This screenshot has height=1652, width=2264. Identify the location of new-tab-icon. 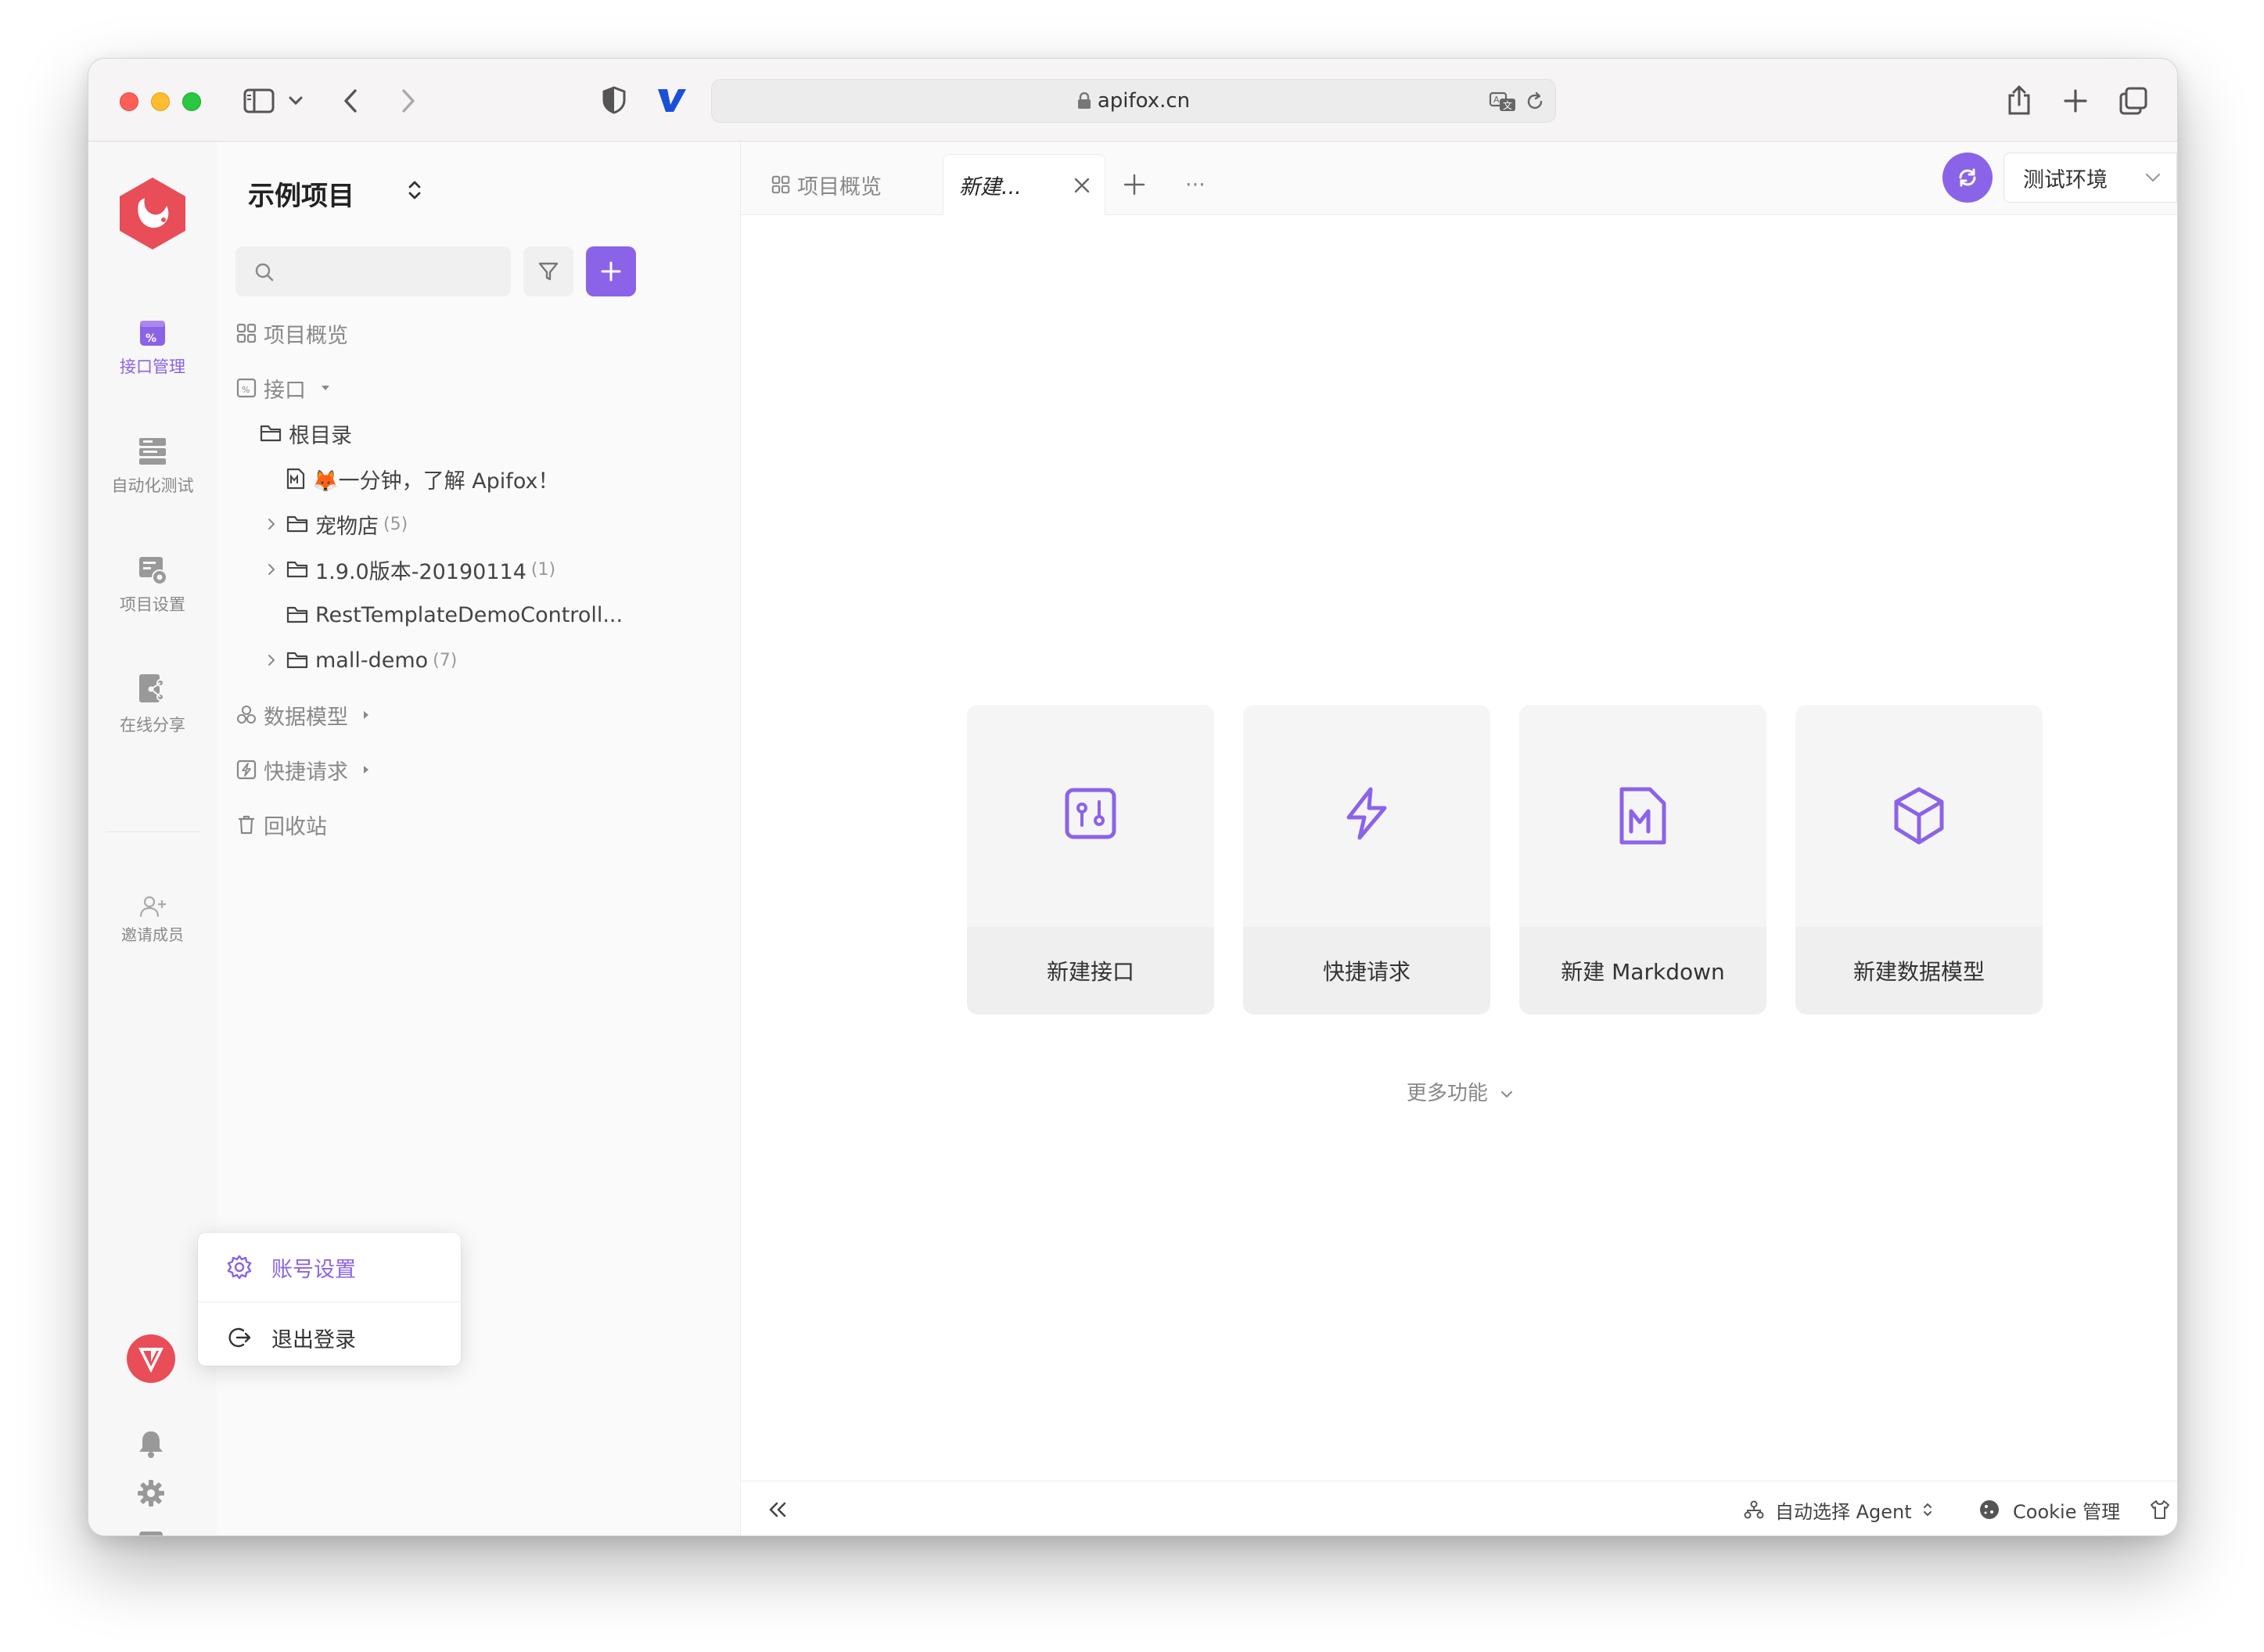
(2075, 101).